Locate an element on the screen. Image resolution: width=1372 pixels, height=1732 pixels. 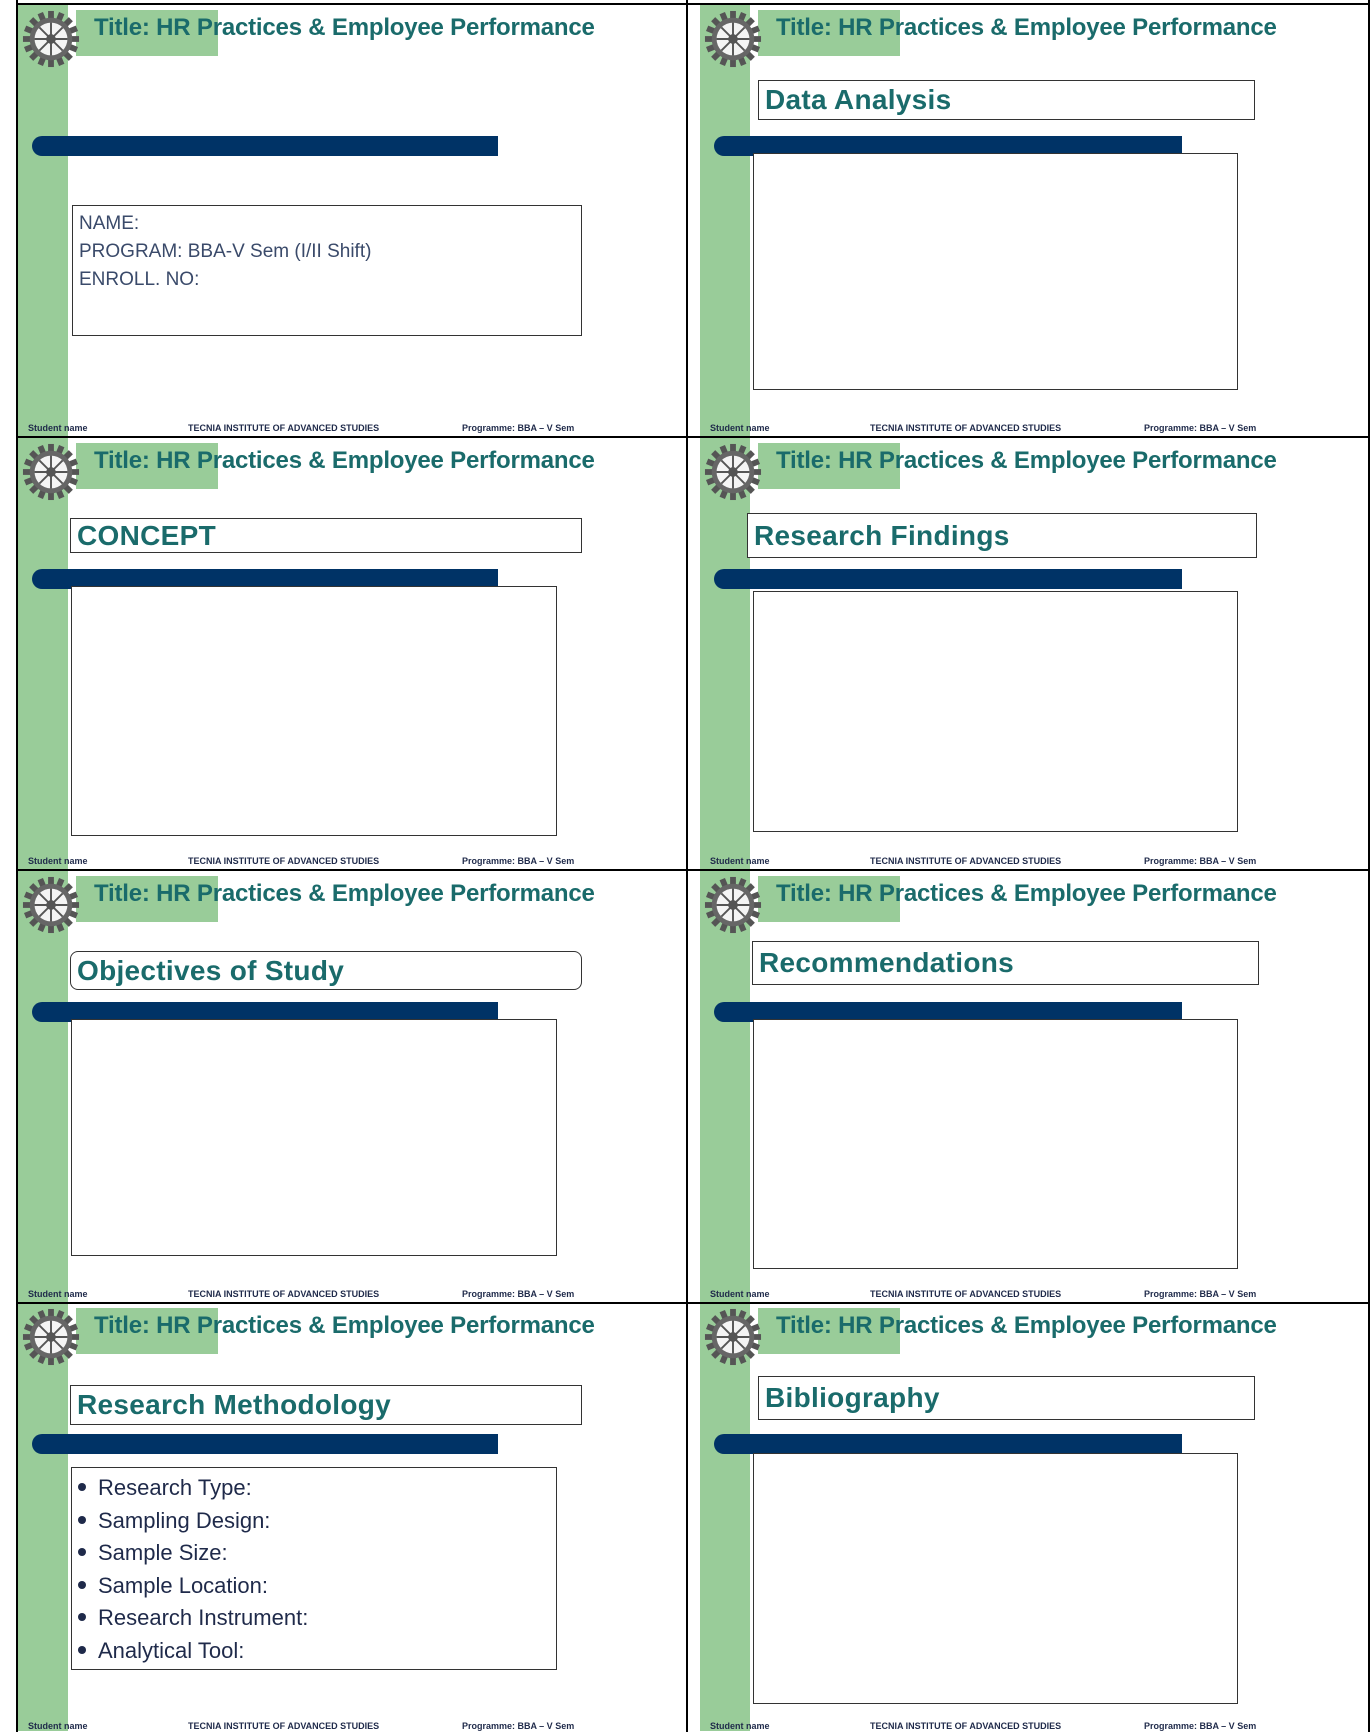
section-heading: Recommendations is located at coordinates (886, 962).